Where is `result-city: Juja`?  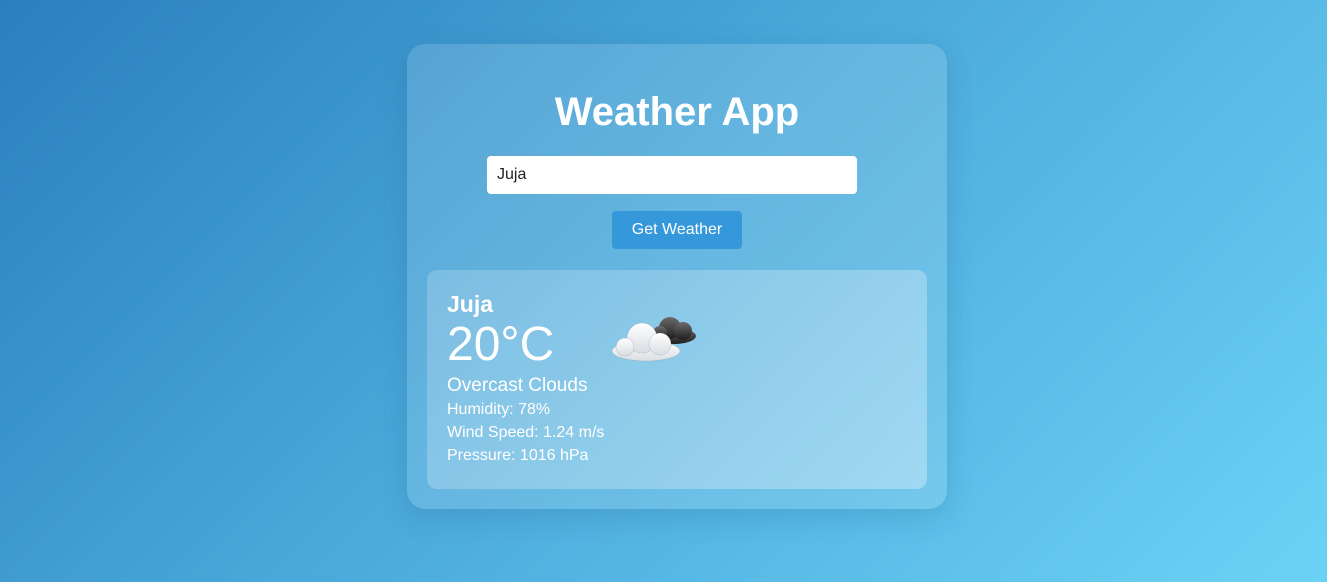 result-city: Juja is located at coordinates (470, 304).